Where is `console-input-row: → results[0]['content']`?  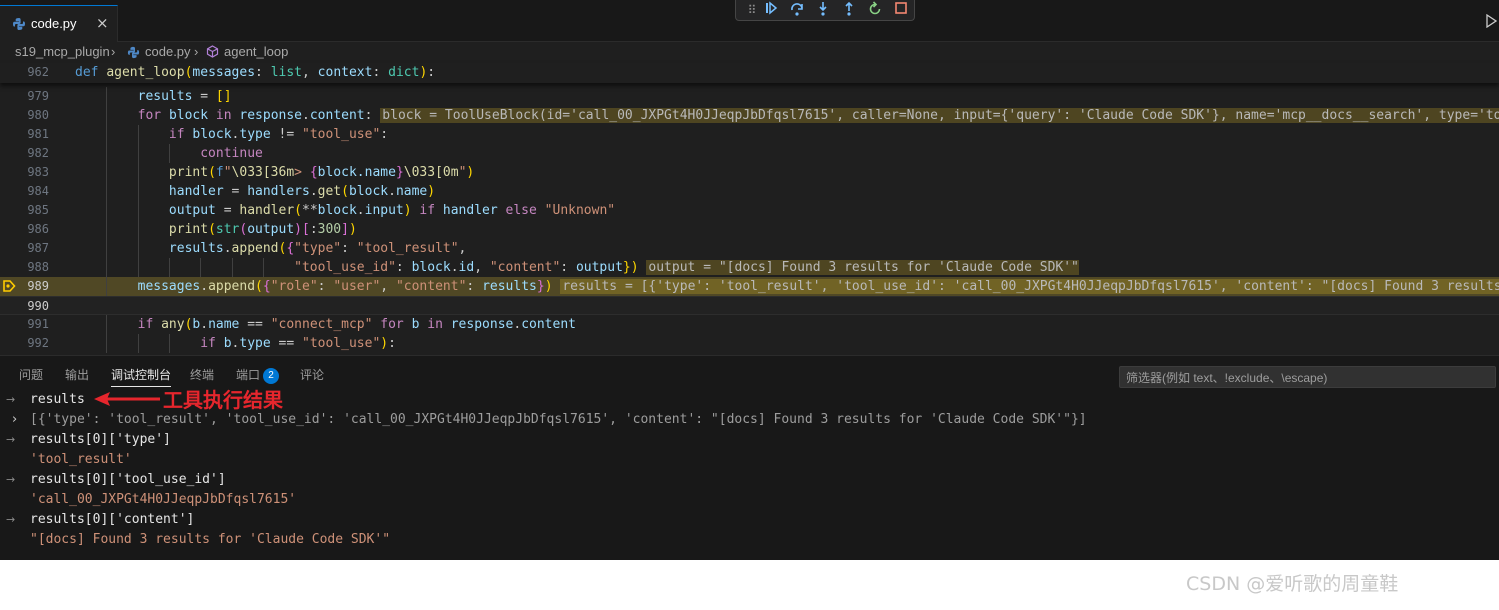 console-input-row: → results[0]['content'] is located at coordinates (749, 520).